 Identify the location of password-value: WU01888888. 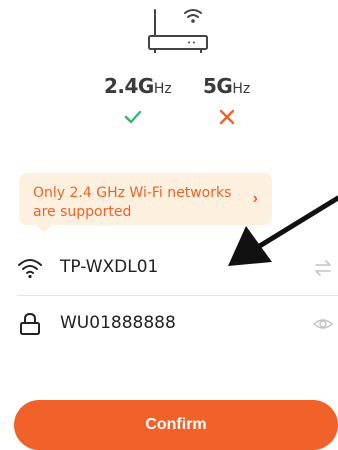
(118, 323).